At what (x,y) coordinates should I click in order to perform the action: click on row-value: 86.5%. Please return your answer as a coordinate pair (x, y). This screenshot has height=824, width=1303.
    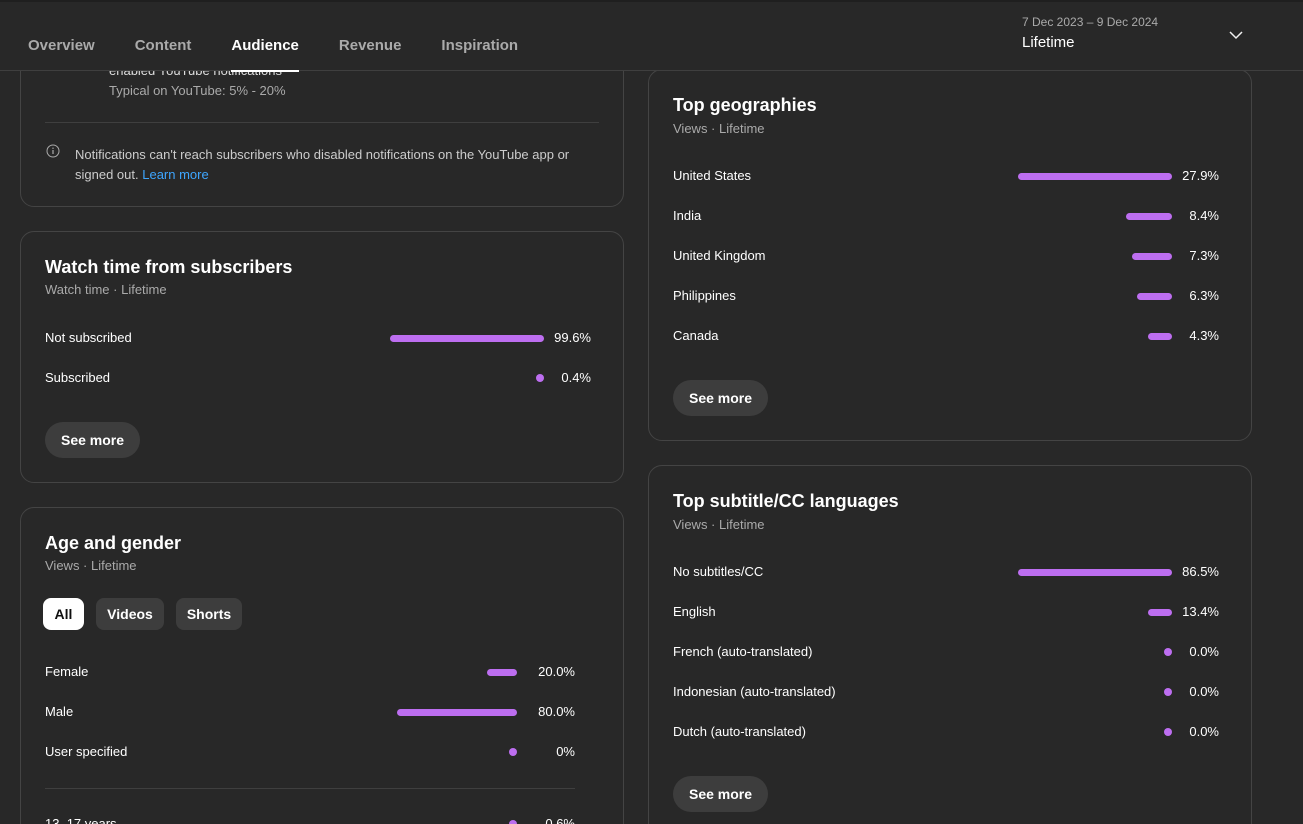
    Looking at the image, I should click on (1200, 571).